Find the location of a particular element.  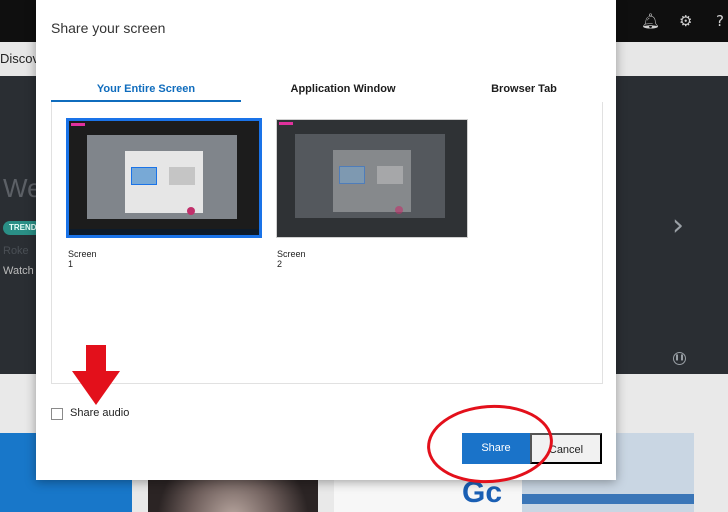

hero-subtitle: Roke is located at coordinates (16, 251).